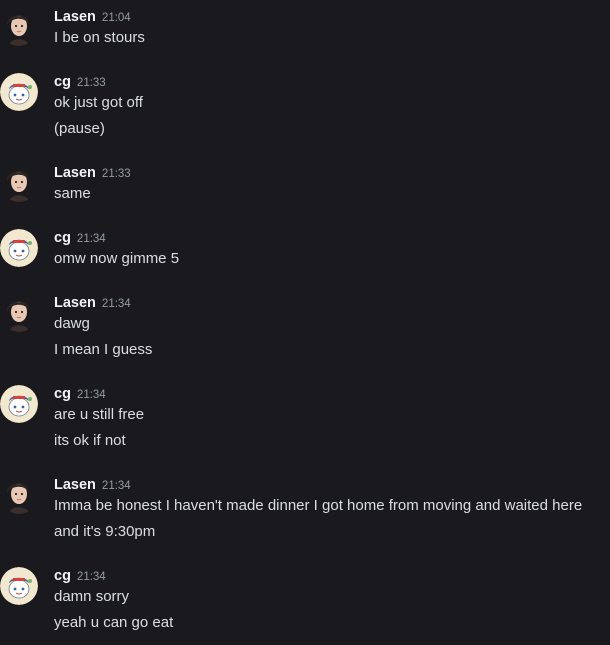 The height and width of the screenshot is (645, 610). Describe the element at coordinates (72, 193) in the screenshot. I see `message-text: same` at that location.